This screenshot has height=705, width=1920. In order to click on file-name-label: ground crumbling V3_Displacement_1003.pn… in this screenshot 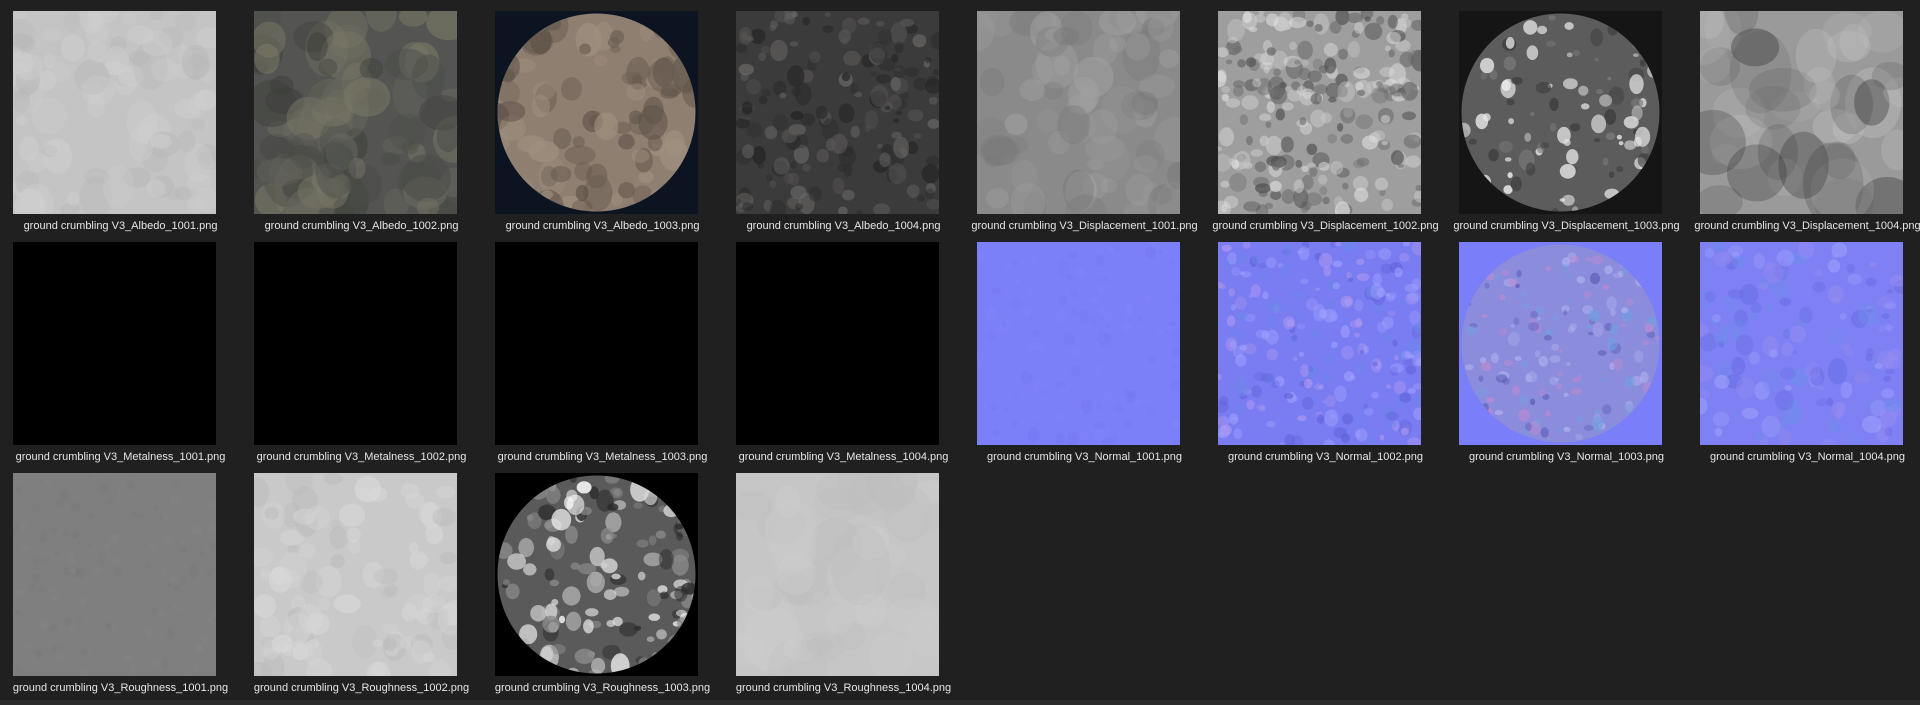, I will do `click(1566, 226)`.